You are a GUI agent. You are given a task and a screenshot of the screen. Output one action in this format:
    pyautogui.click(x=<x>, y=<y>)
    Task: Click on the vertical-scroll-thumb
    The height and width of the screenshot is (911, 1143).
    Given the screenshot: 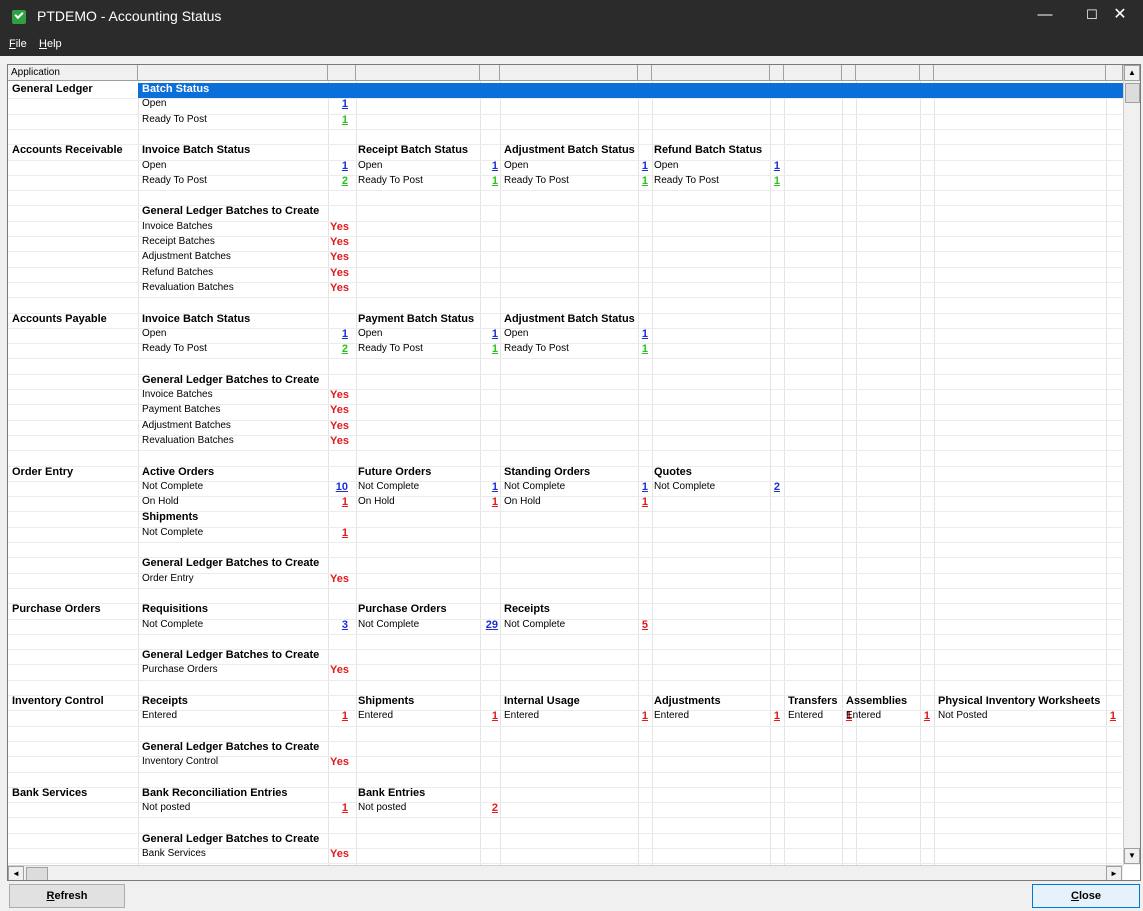 What is the action you would take?
    pyautogui.click(x=1132, y=93)
    